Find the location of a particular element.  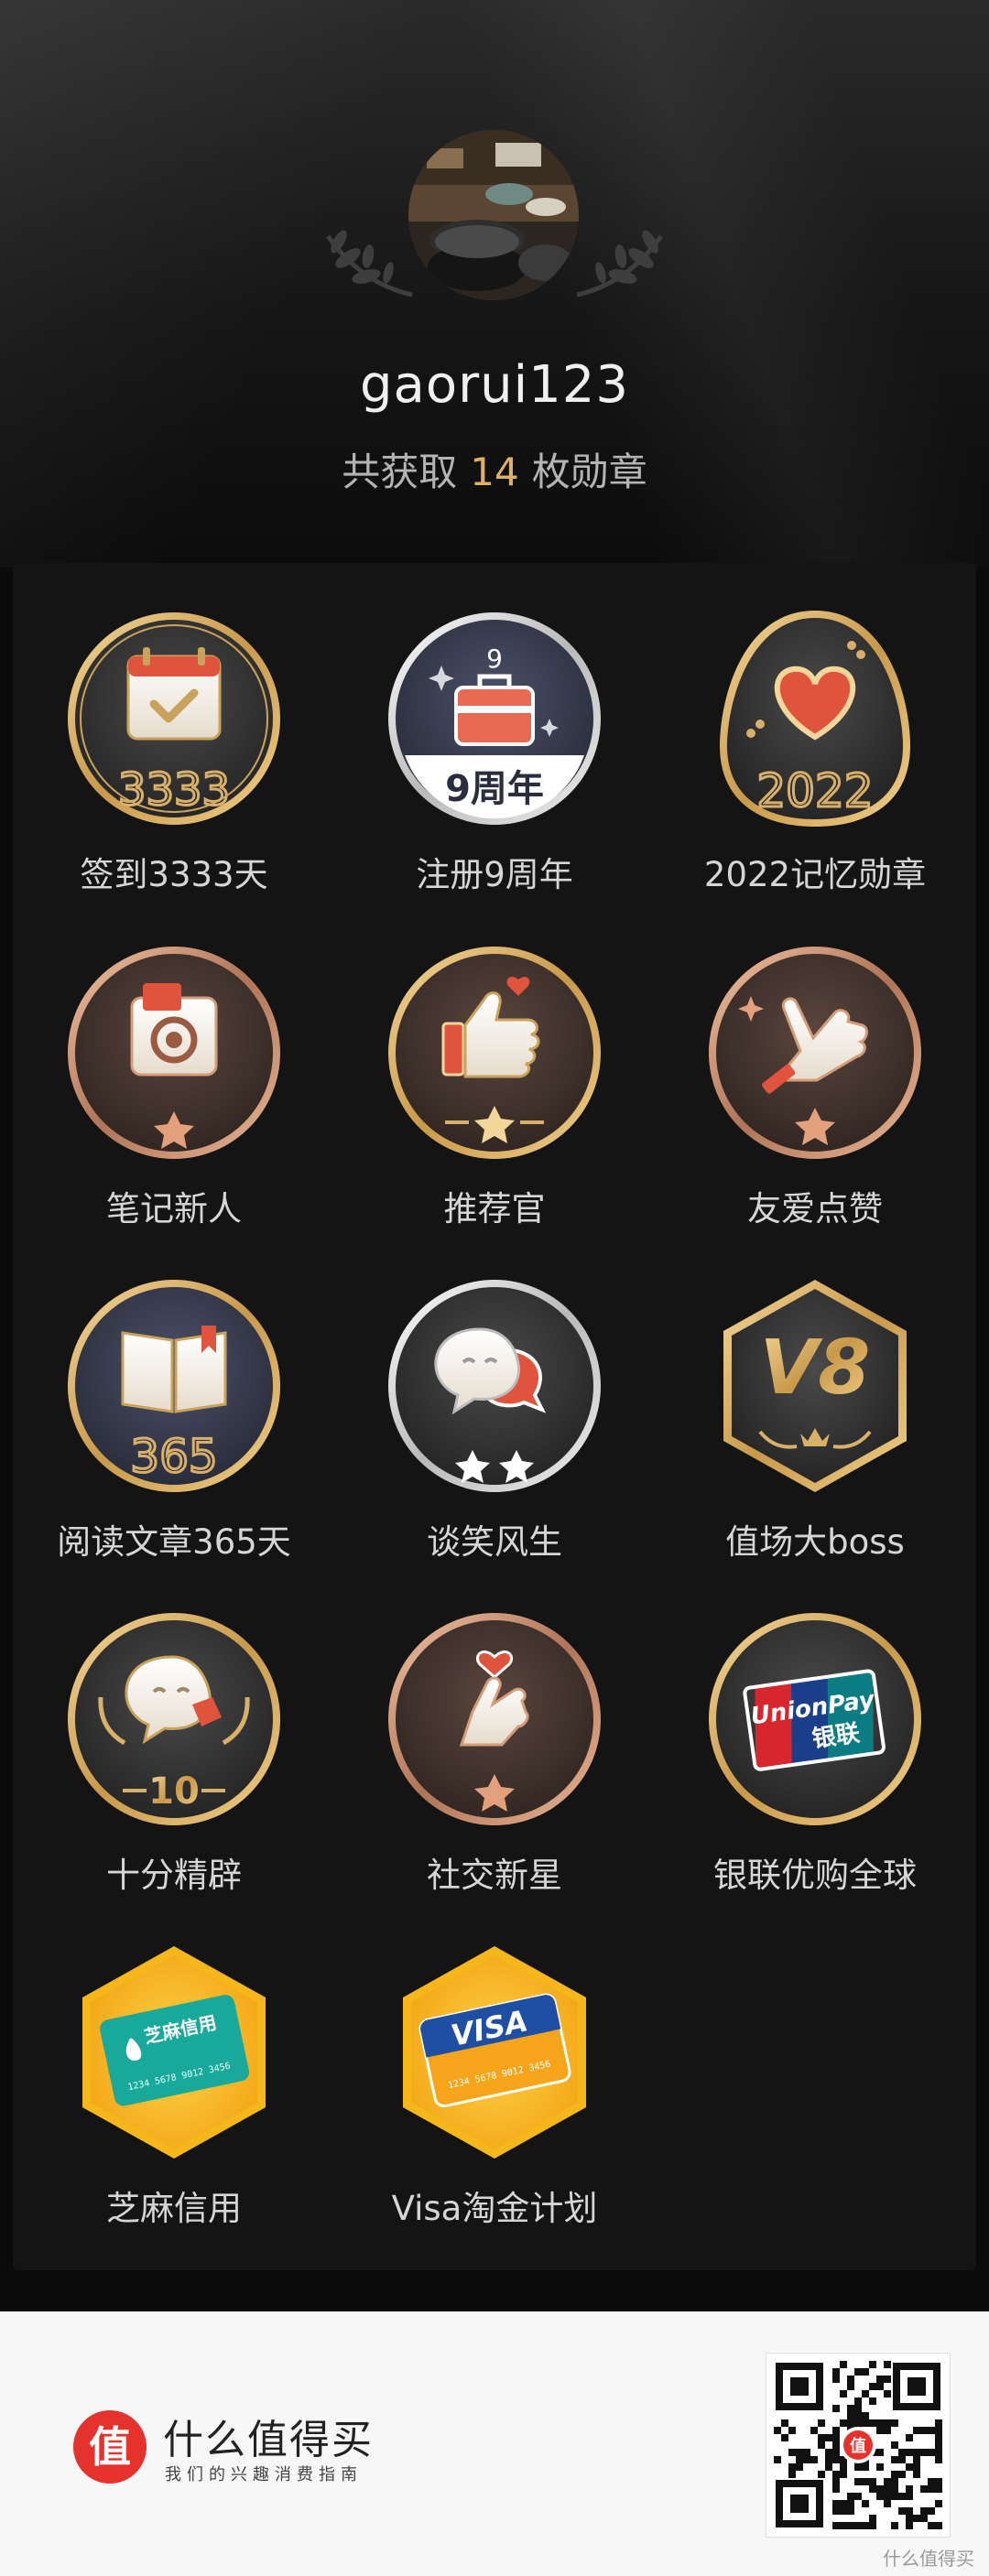

avatar is located at coordinates (493, 215).